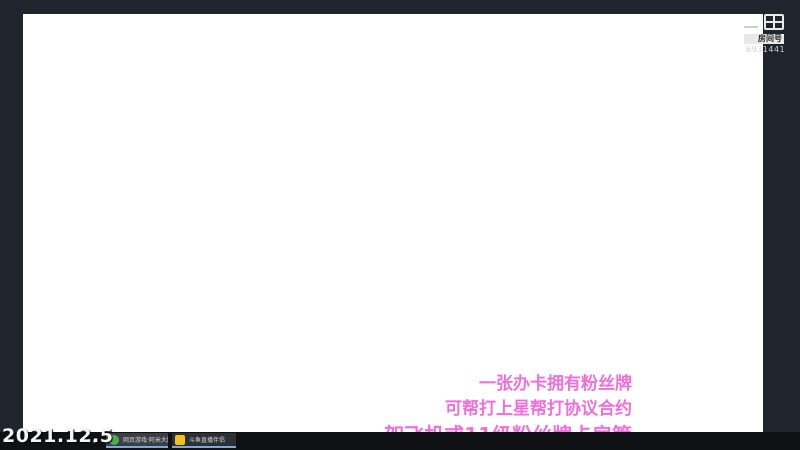 The height and width of the screenshot is (450, 800). What do you see at coordinates (207, 440) in the screenshot?
I see `taskbar-item-label: 斗鱼直播伴侣` at bounding box center [207, 440].